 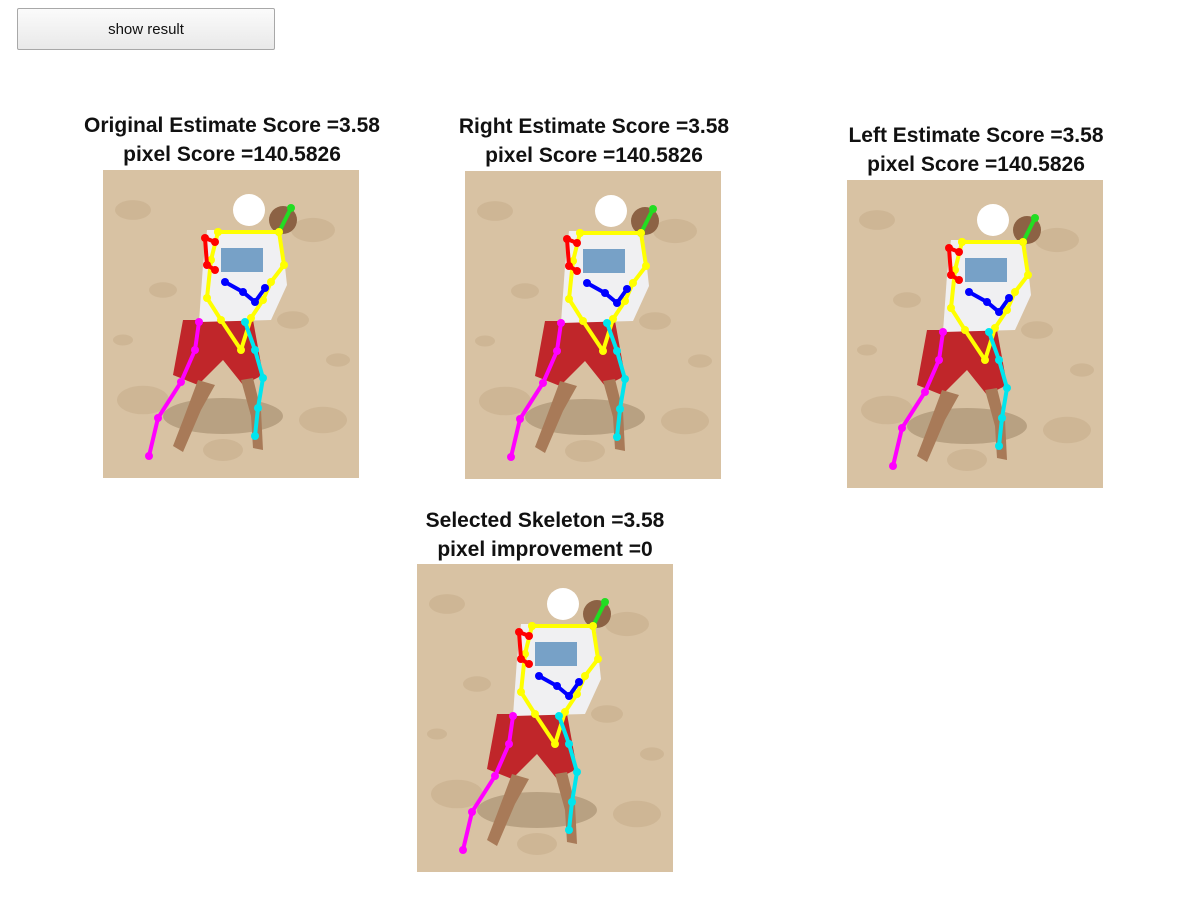 What do you see at coordinates (146, 29) in the screenshot?
I see `show-result-button: show result` at bounding box center [146, 29].